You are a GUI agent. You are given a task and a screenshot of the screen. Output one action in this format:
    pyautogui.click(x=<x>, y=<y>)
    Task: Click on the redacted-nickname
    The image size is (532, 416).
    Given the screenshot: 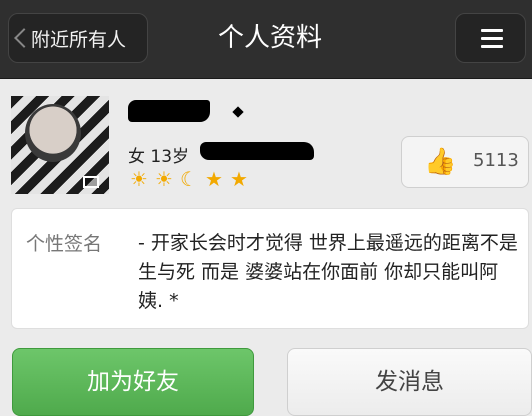 What is the action you would take?
    pyautogui.click(x=169, y=111)
    